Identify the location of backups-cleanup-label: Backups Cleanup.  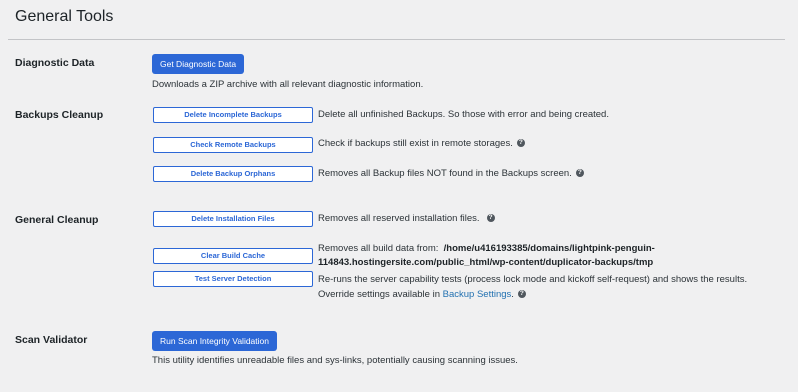
(59, 115).